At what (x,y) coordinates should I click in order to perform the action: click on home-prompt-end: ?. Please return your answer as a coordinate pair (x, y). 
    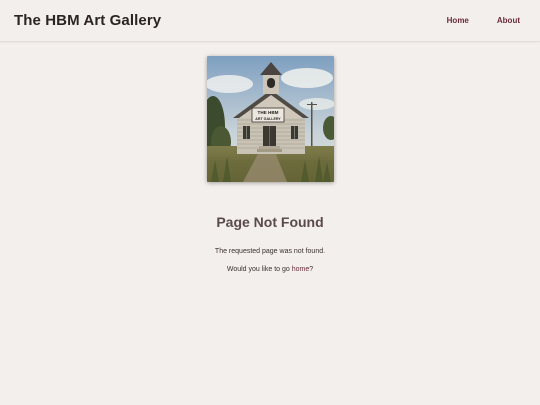
    Looking at the image, I should click on (311, 269).